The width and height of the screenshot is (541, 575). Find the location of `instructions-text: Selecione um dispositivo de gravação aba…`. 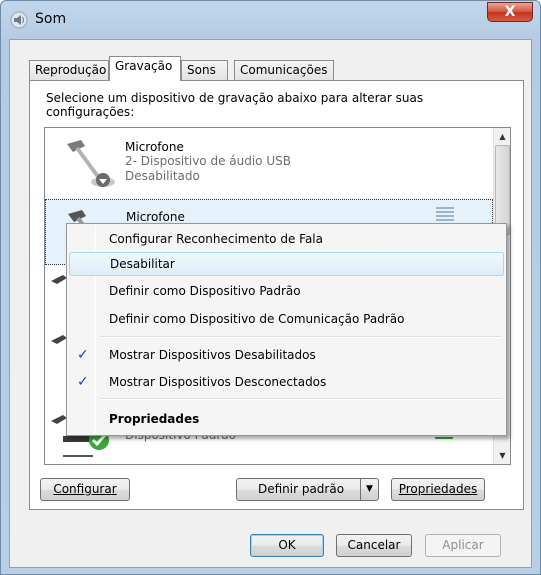

instructions-text: Selecione um dispositivo de gravação aba… is located at coordinates (235, 105).